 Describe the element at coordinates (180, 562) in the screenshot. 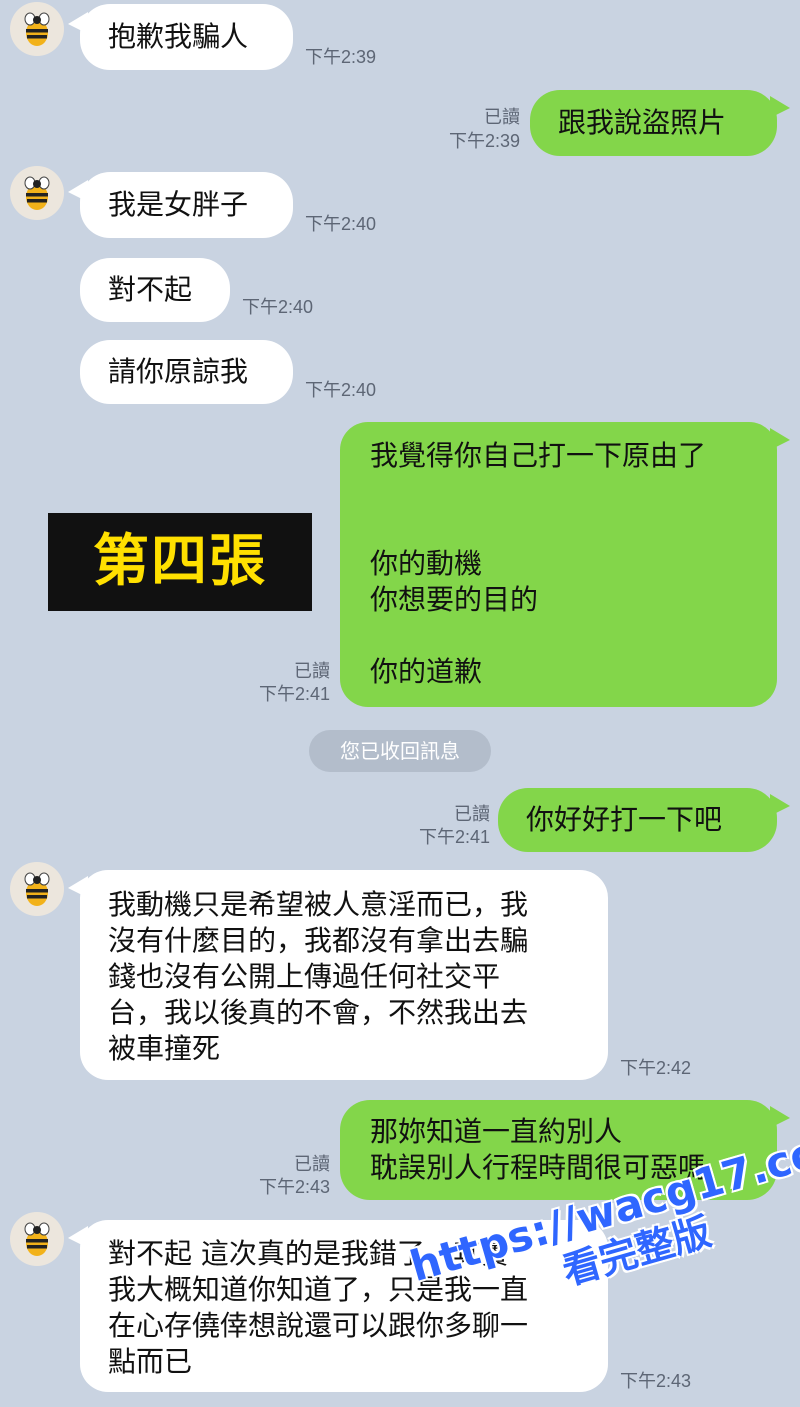

I see `overlay-label: 第四張` at that location.